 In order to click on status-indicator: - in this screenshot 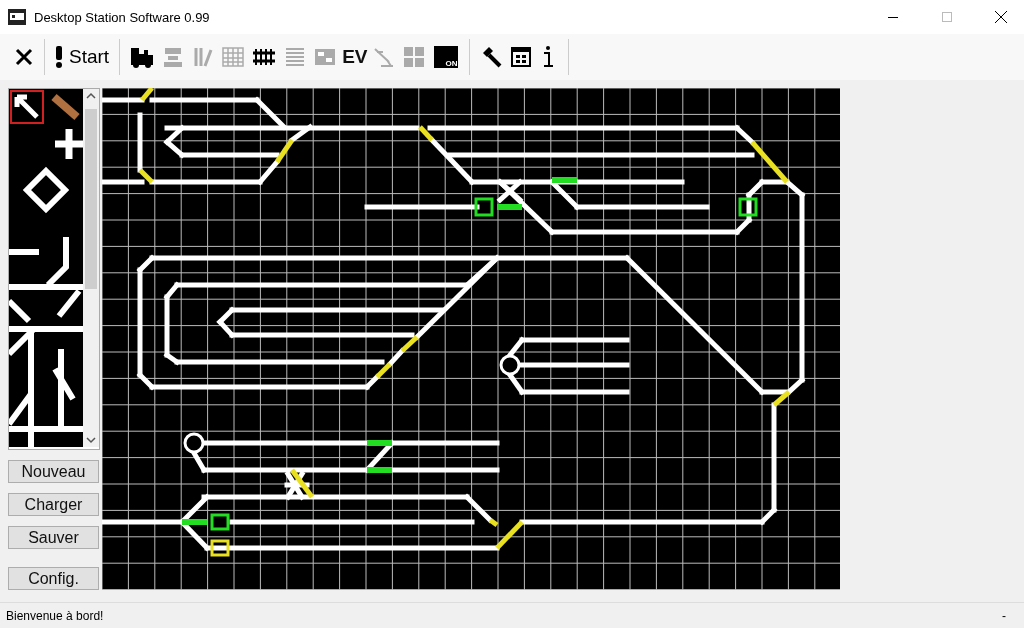, I will do `click(1004, 615)`.